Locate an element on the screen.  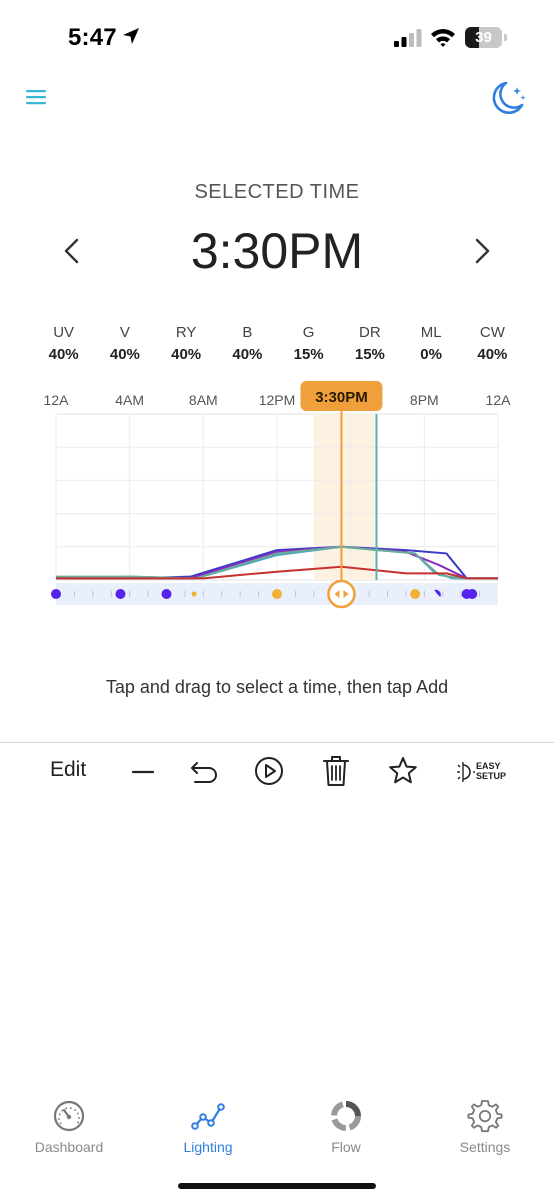
x-tick-label: 4AM is located at coordinates (129, 400).